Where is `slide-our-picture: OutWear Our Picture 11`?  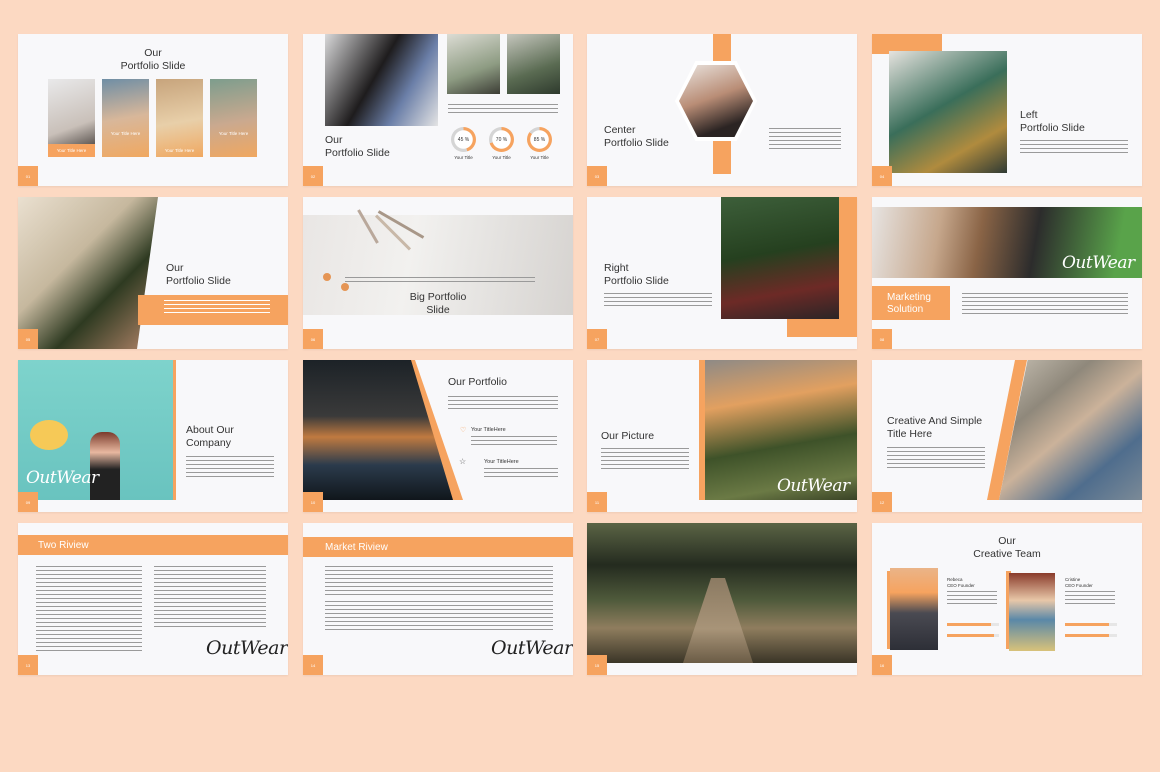 slide-our-picture: OutWear Our Picture 11 is located at coordinates (722, 436).